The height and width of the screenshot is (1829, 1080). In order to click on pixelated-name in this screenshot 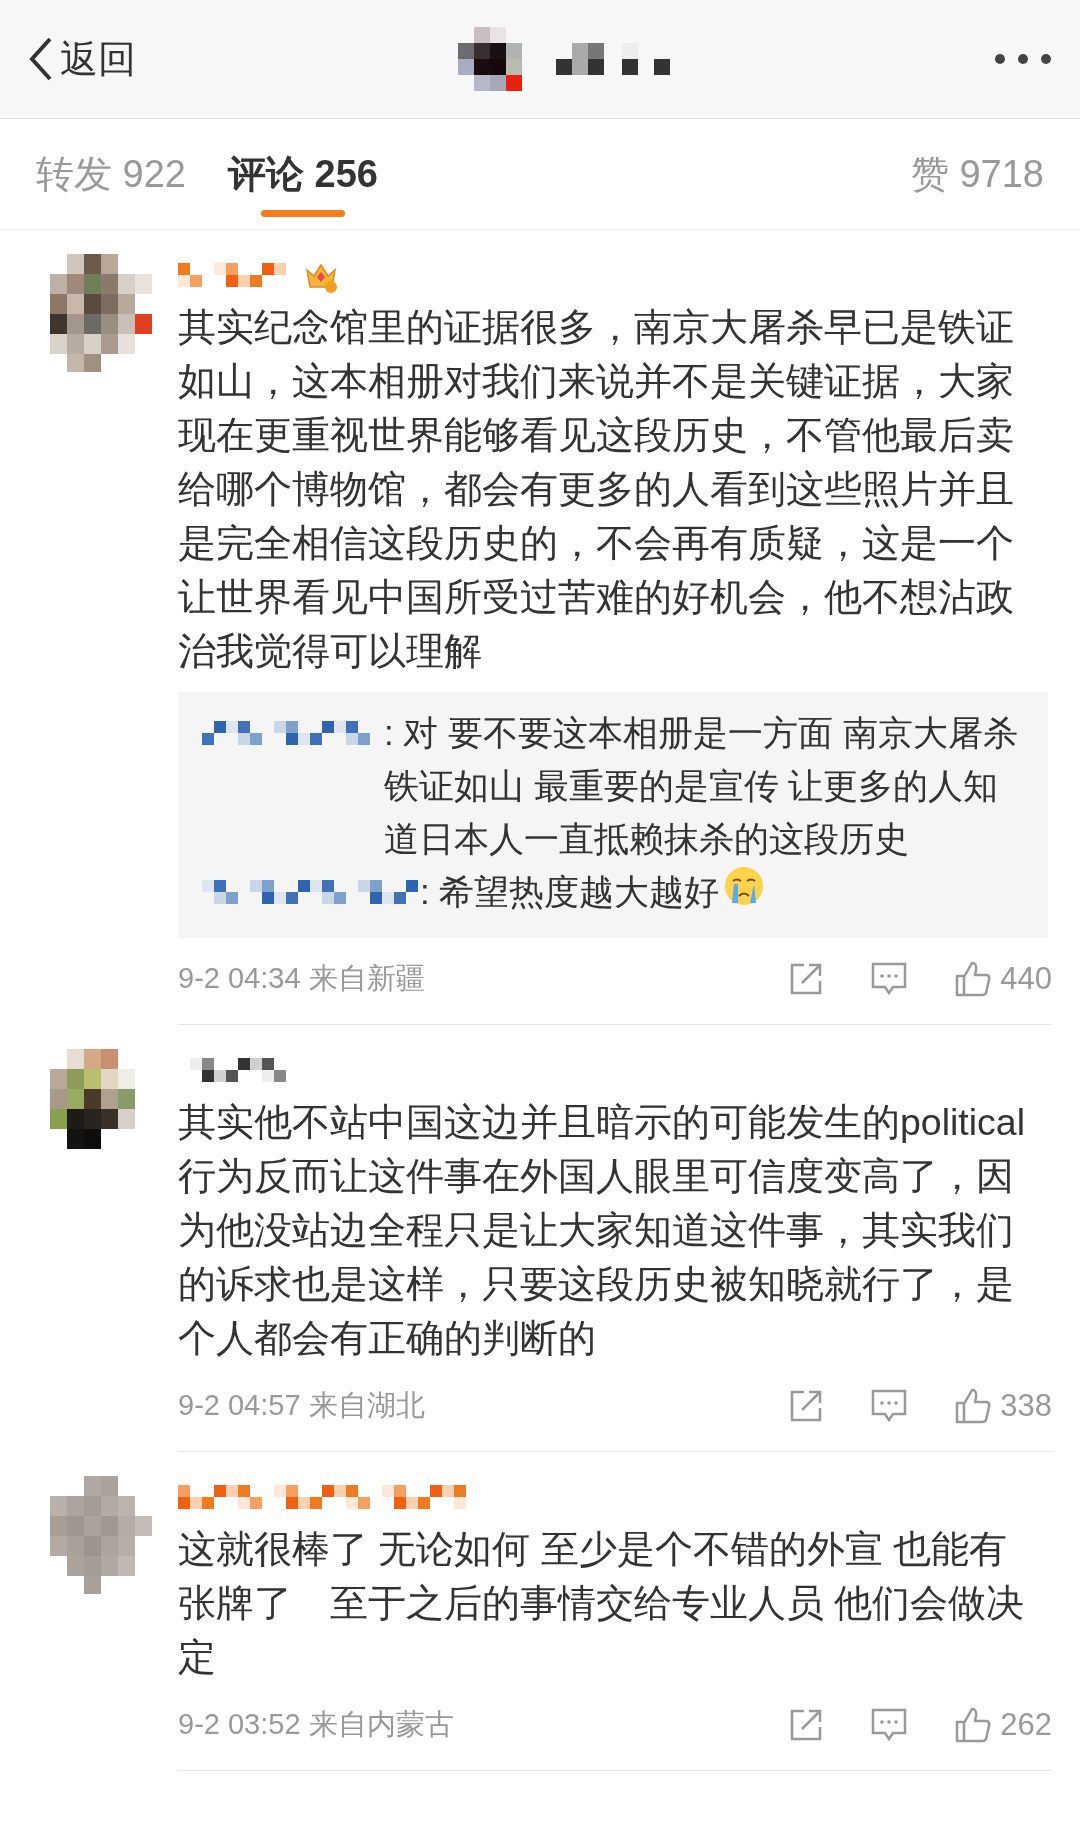, I will do `click(310, 892)`.